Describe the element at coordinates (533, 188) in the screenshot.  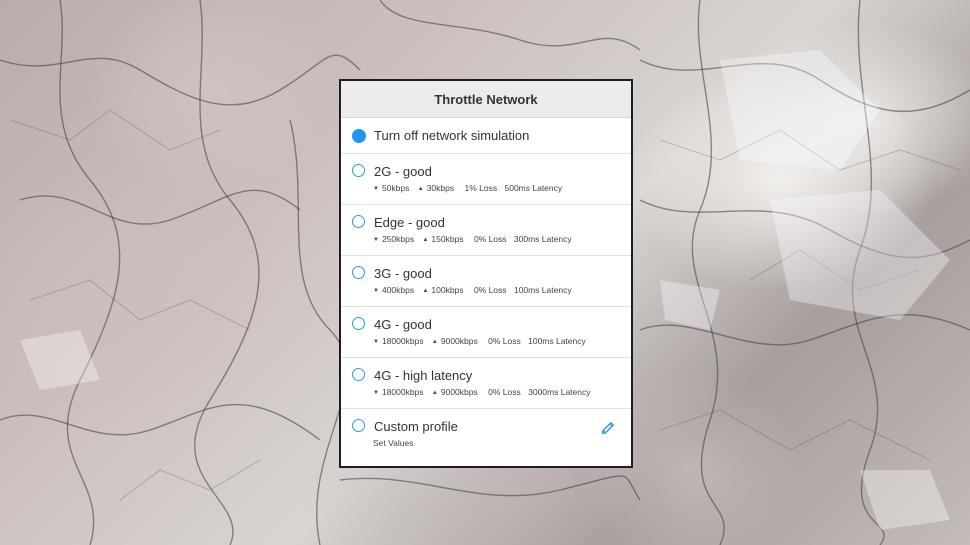
I see `latency: 500ms Latency` at that location.